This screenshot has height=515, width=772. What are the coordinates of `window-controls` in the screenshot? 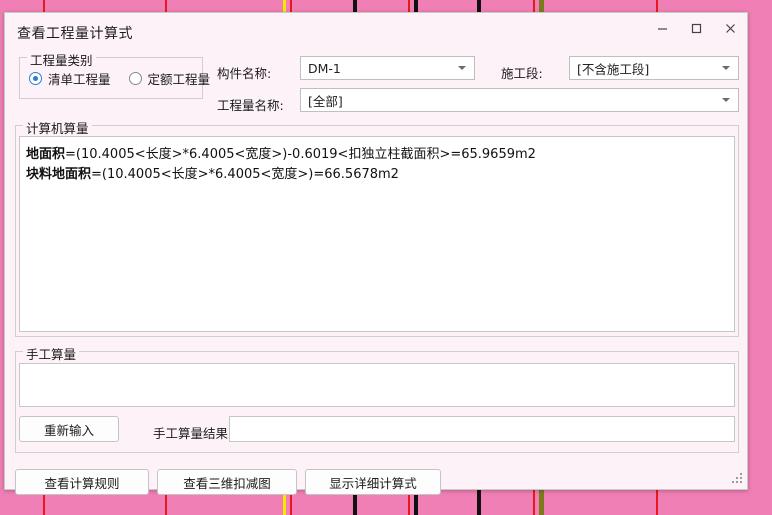 It's located at (696, 28).